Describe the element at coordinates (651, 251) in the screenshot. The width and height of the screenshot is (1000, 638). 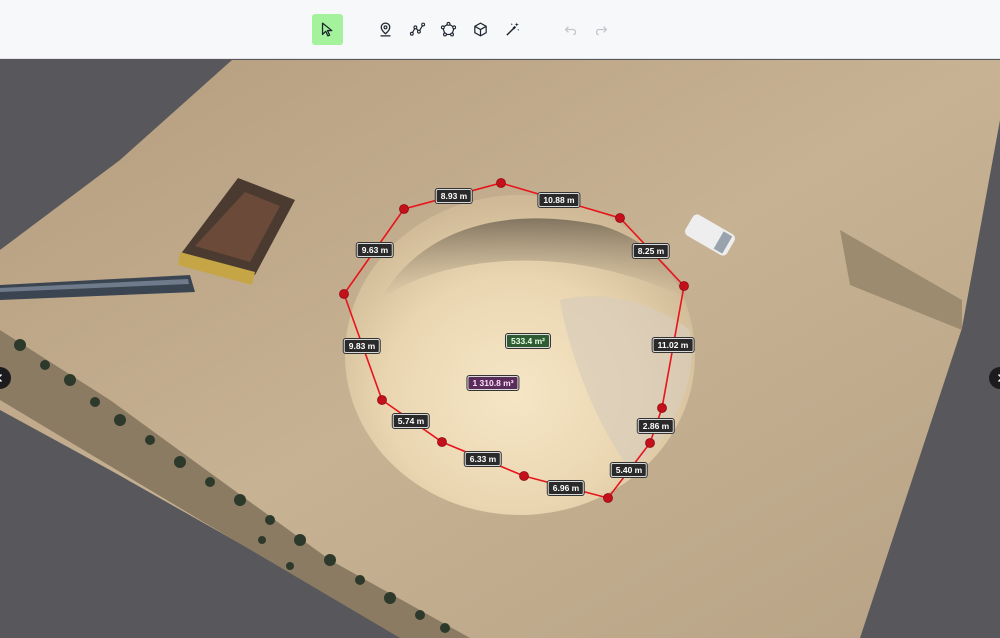
I see `segment-length-label: 8.25 m` at that location.